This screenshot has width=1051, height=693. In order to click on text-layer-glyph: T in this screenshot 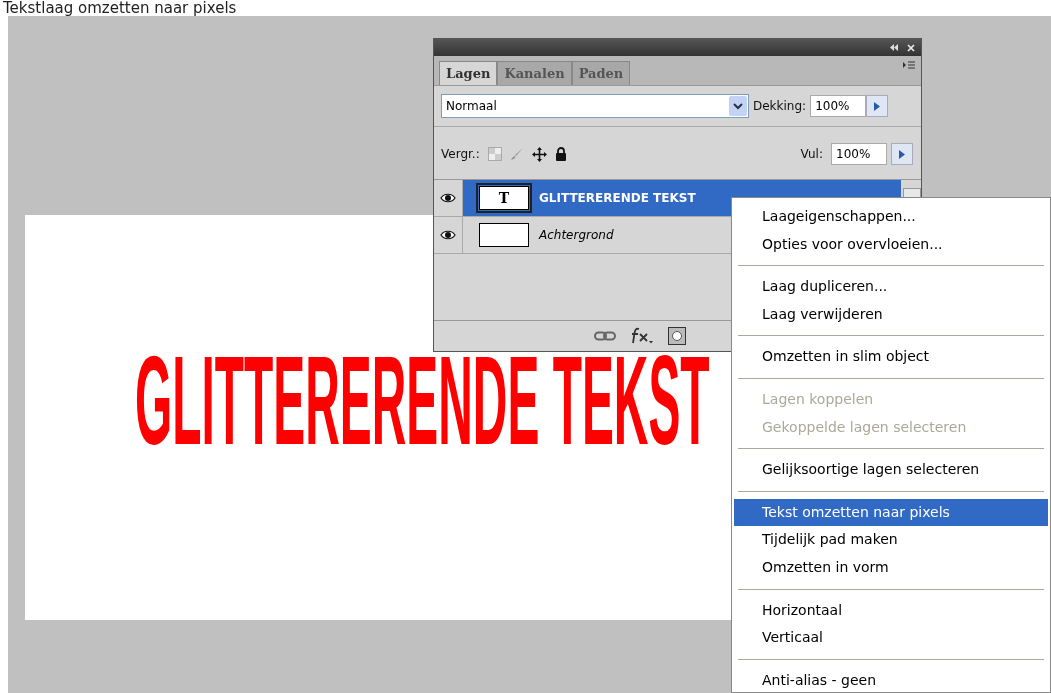, I will do `click(504, 198)`.